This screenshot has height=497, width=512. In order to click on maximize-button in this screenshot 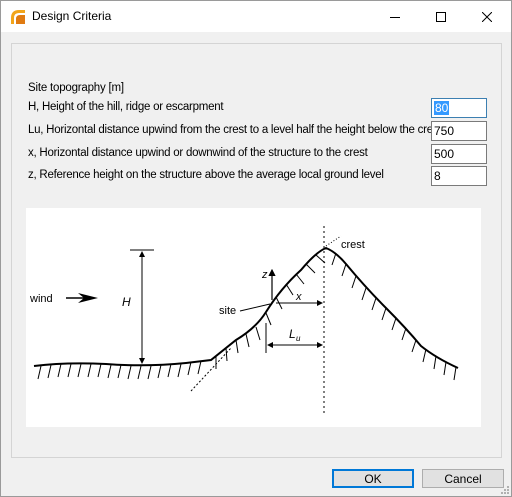, I will do `click(441, 16)`.